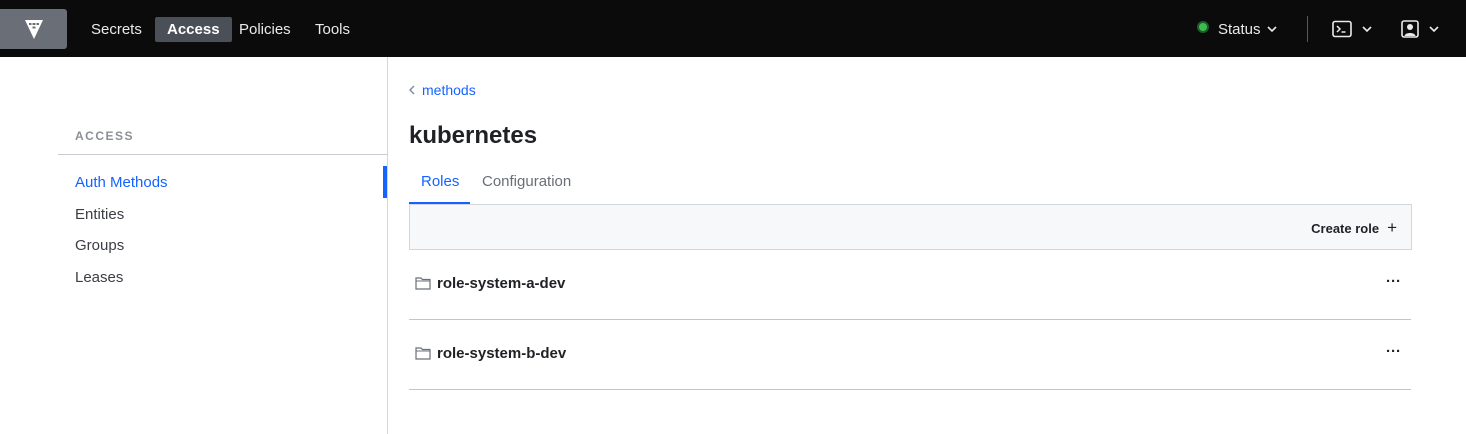  Describe the element at coordinates (265, 29) in the screenshot. I see `nav-policies: Policies` at that location.